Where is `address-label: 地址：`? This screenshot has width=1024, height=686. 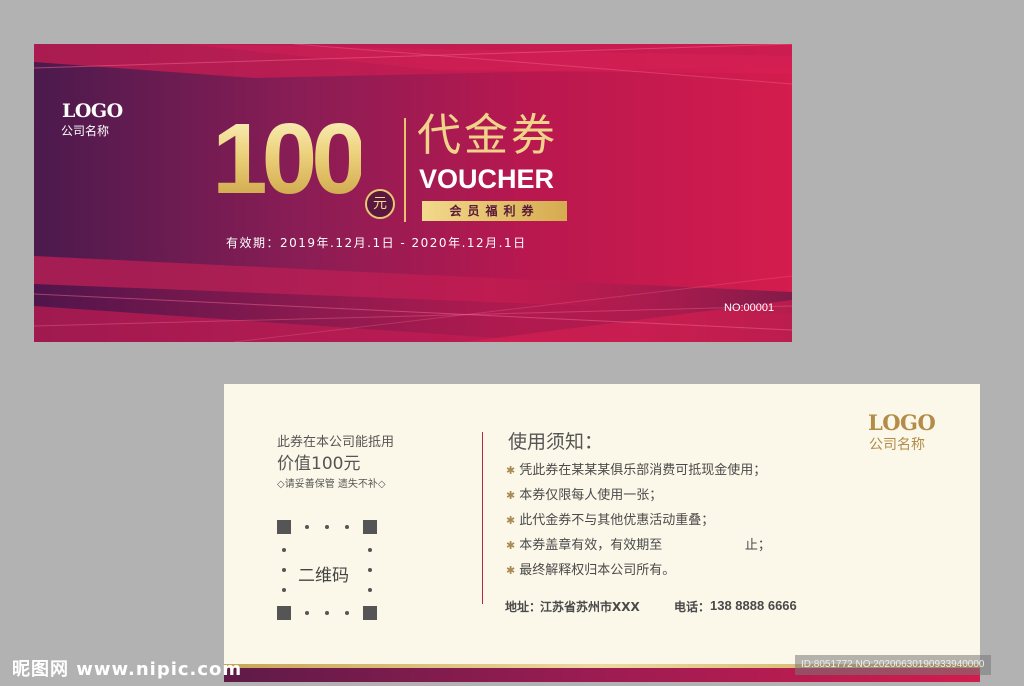
address-label: 地址： is located at coordinates (523, 607).